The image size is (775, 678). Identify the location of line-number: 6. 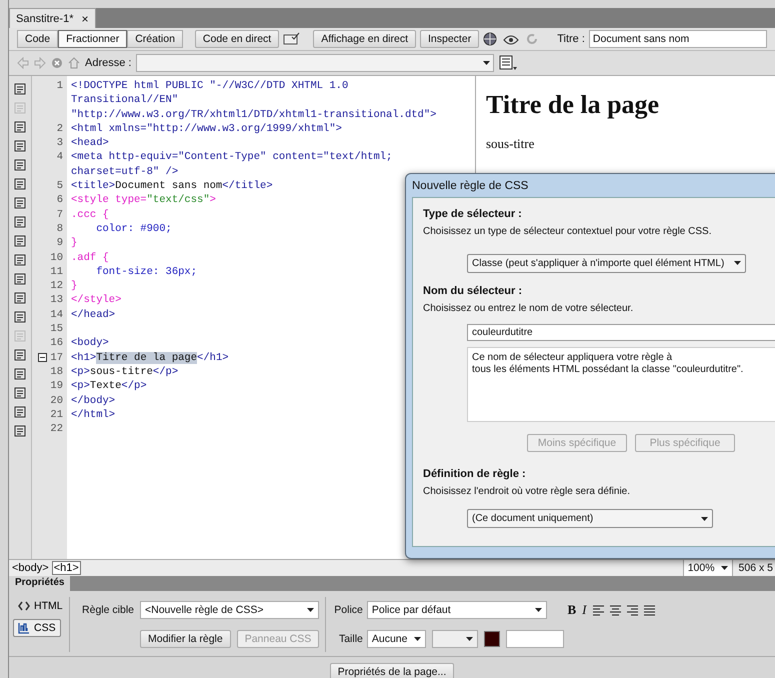
(59, 200).